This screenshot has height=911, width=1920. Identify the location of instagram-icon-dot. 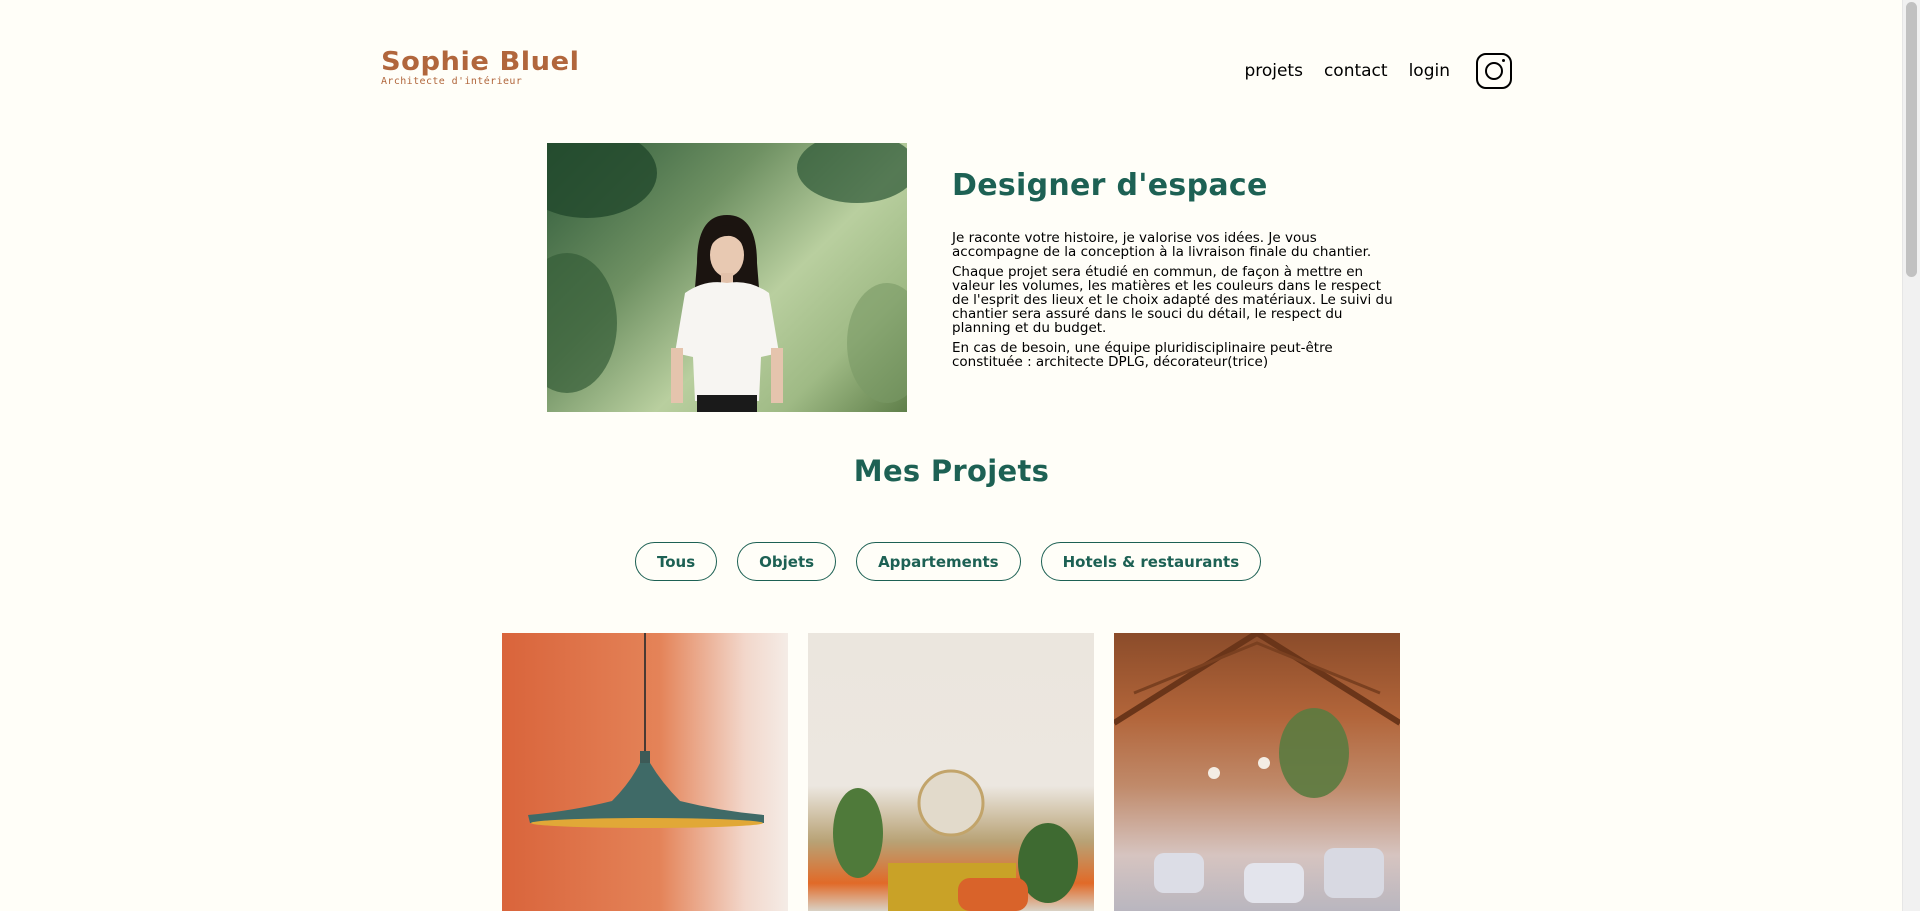
(1503, 60).